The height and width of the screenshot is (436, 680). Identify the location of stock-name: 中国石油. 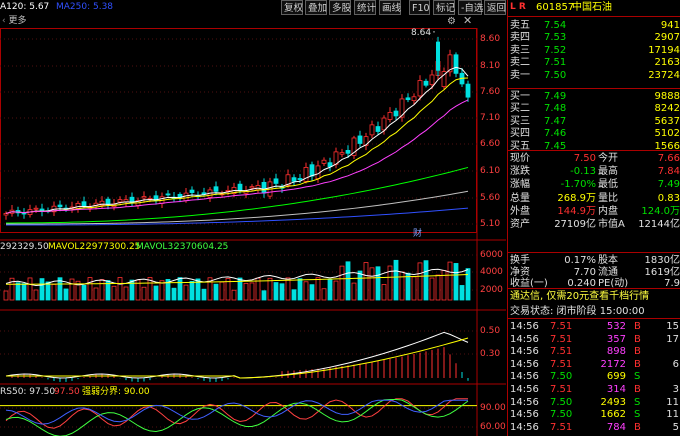
(592, 7).